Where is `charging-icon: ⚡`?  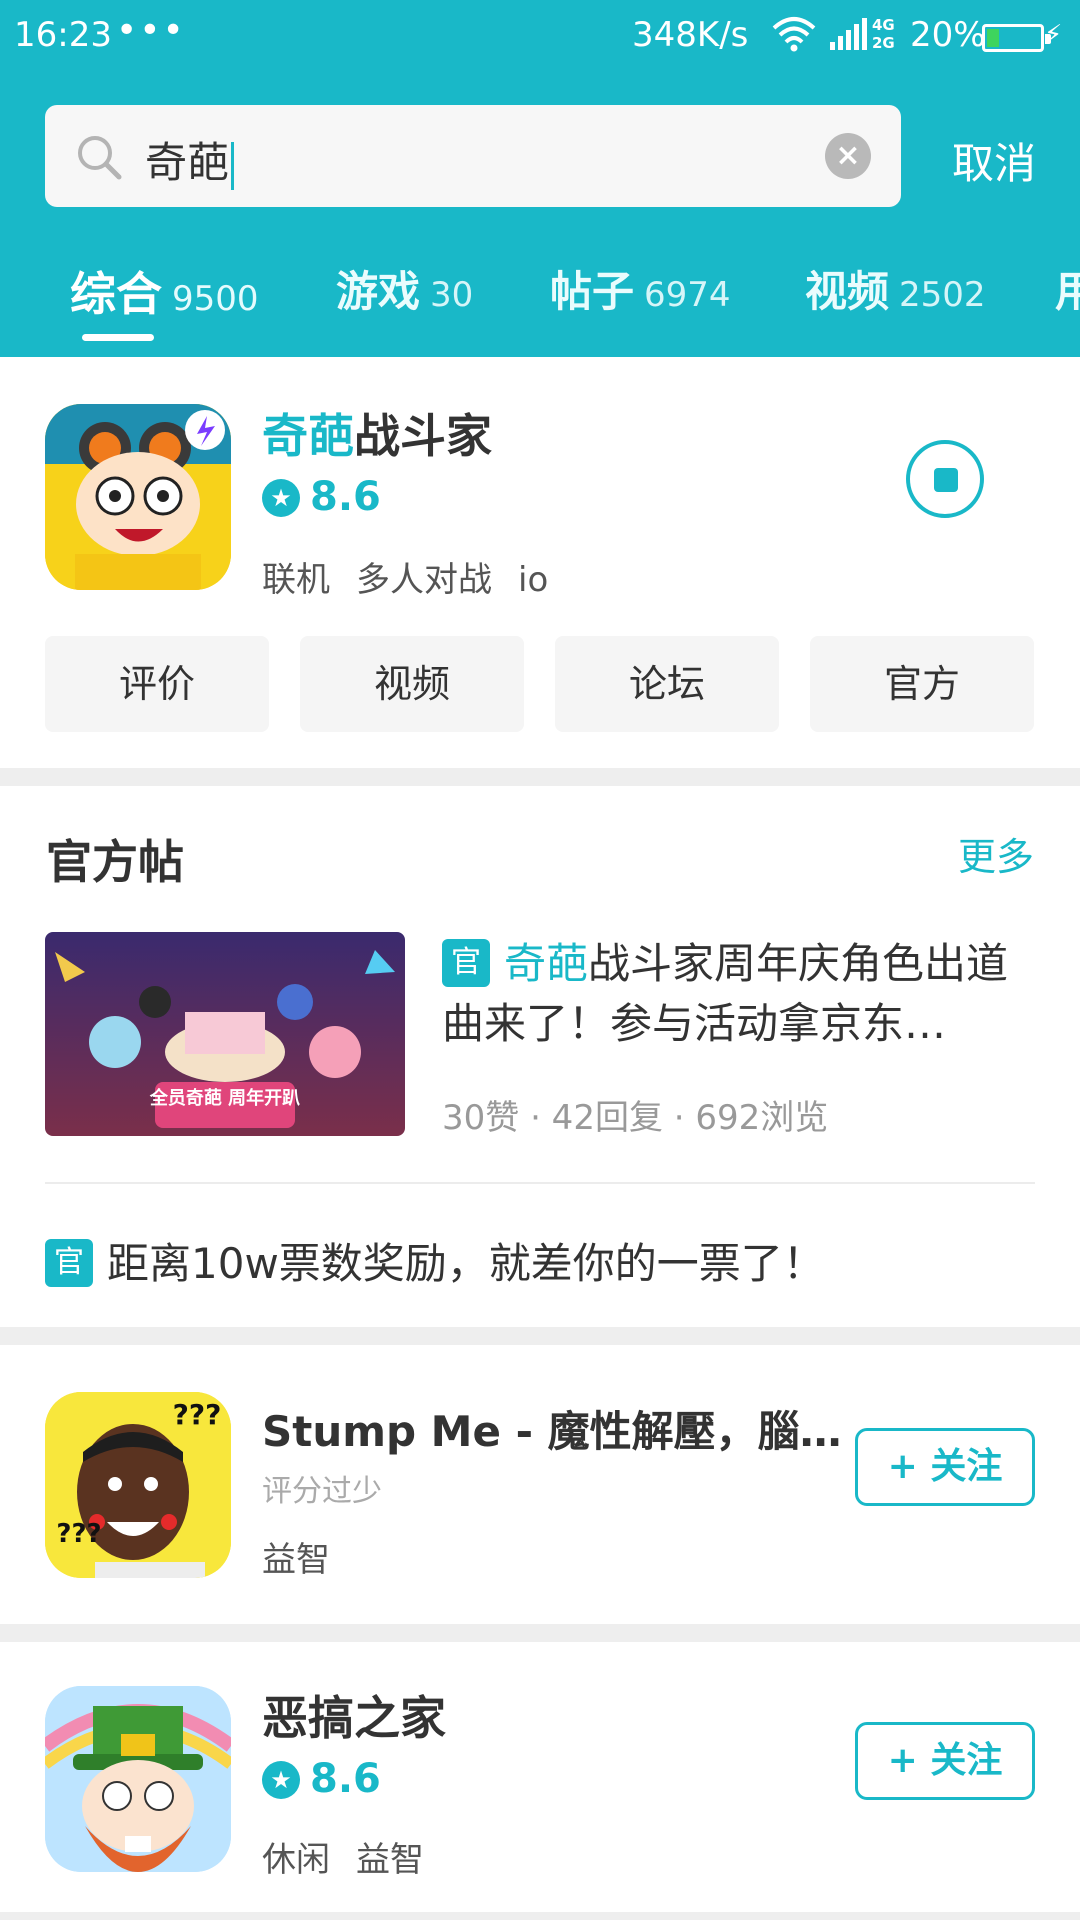
charging-icon: ⚡ is located at coordinates (1053, 35).